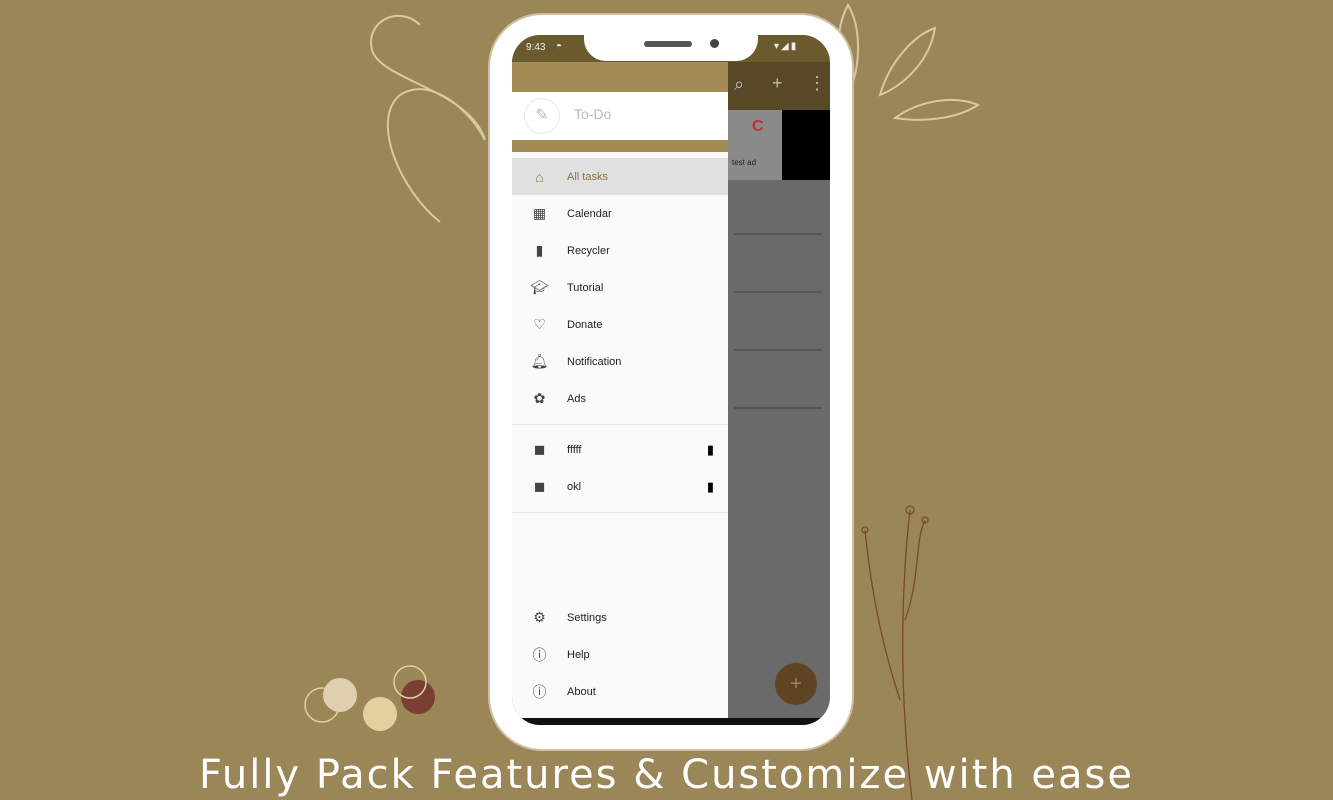  Describe the element at coordinates (593, 114) in the screenshot. I see `app-title: To-Do` at that location.